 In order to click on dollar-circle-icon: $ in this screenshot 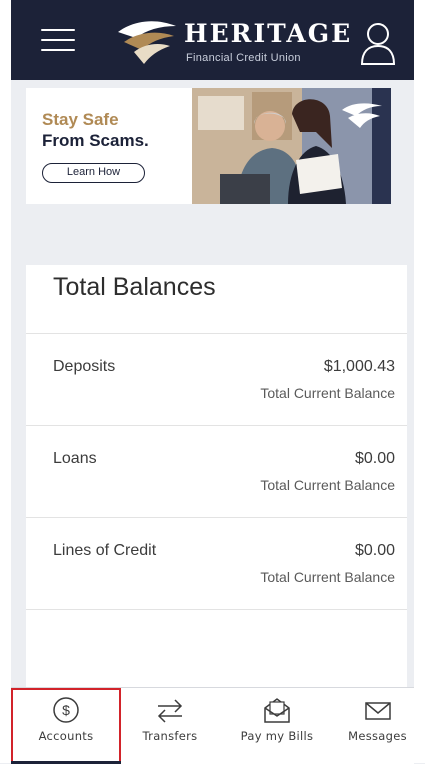, I will do `click(66, 710)`.